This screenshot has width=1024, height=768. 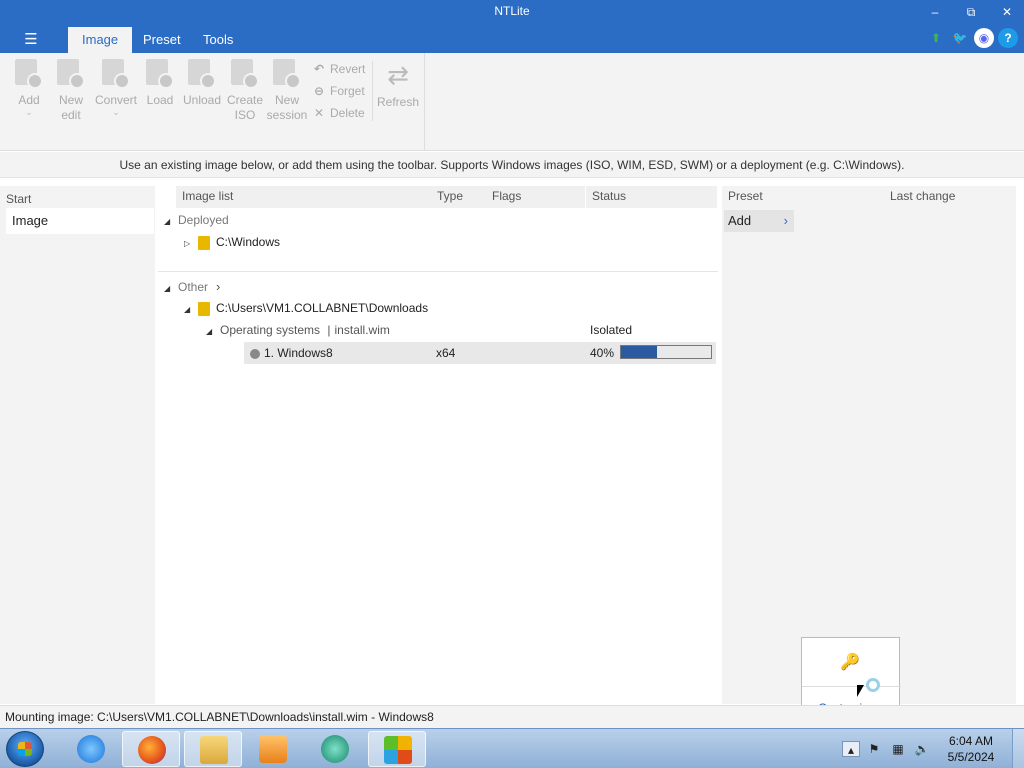 What do you see at coordinates (162, 40) in the screenshot?
I see `tab-preset: Preset` at bounding box center [162, 40].